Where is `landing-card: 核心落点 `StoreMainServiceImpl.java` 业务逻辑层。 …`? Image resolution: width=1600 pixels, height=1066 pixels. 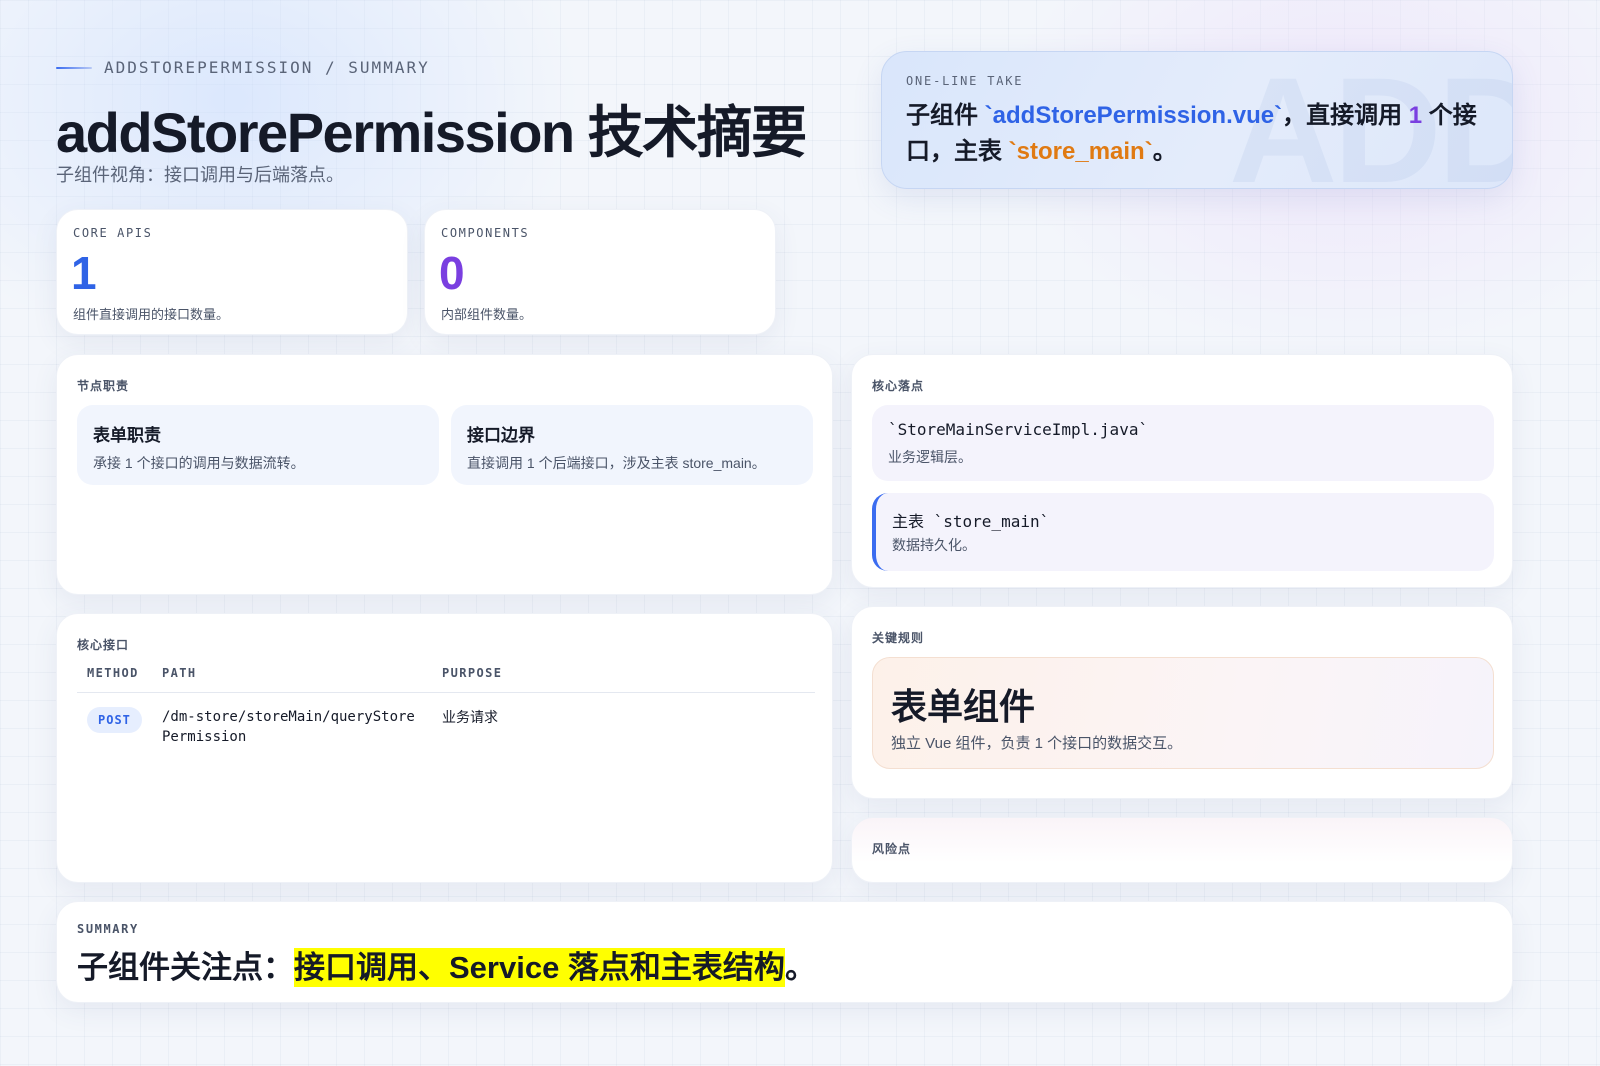 landing-card: 核心落点 `StoreMainServiceImpl.java` 业务逻辑层。 … is located at coordinates (1182, 471).